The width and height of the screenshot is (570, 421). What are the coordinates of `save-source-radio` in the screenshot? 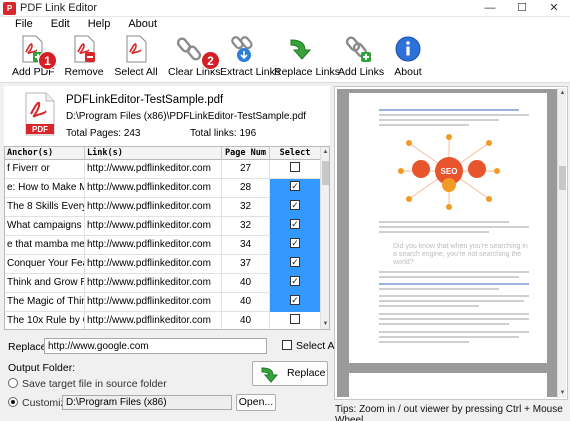 It's located at (13, 383).